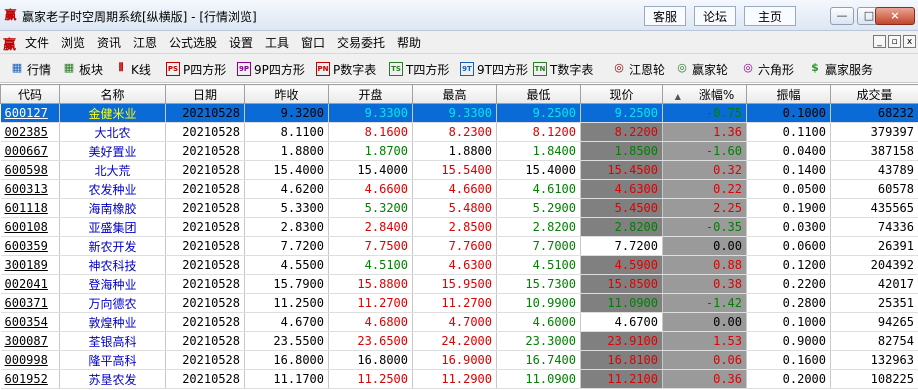 Image resolution: width=918 pixels, height=390 pixels. What do you see at coordinates (286, 132) in the screenshot?
I see `cell-prev-close: 8.1100` at bounding box center [286, 132].